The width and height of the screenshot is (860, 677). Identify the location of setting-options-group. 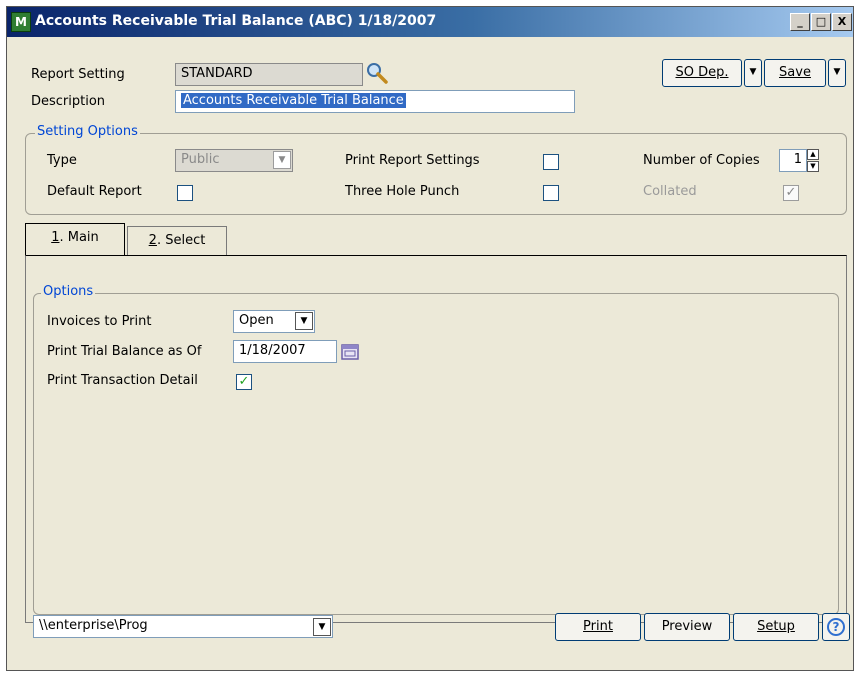
(436, 174).